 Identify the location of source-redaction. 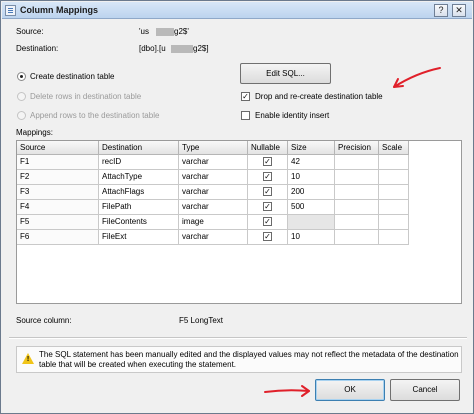
(165, 32).